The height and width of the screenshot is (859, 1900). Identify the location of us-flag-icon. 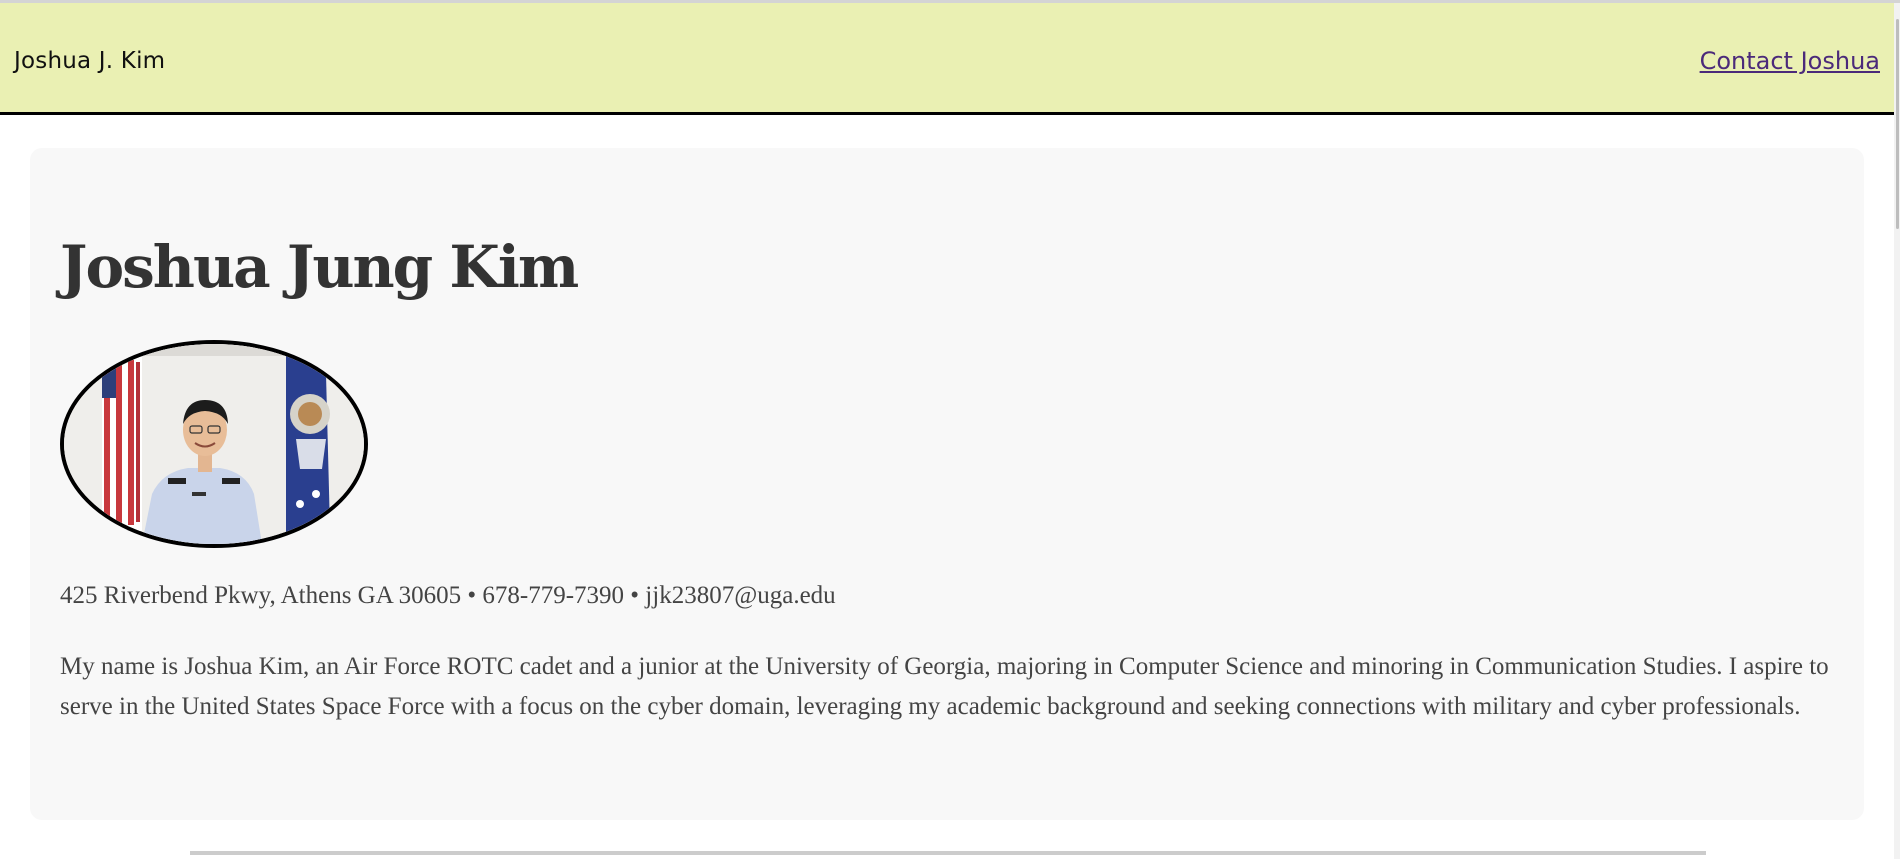
(122, 442).